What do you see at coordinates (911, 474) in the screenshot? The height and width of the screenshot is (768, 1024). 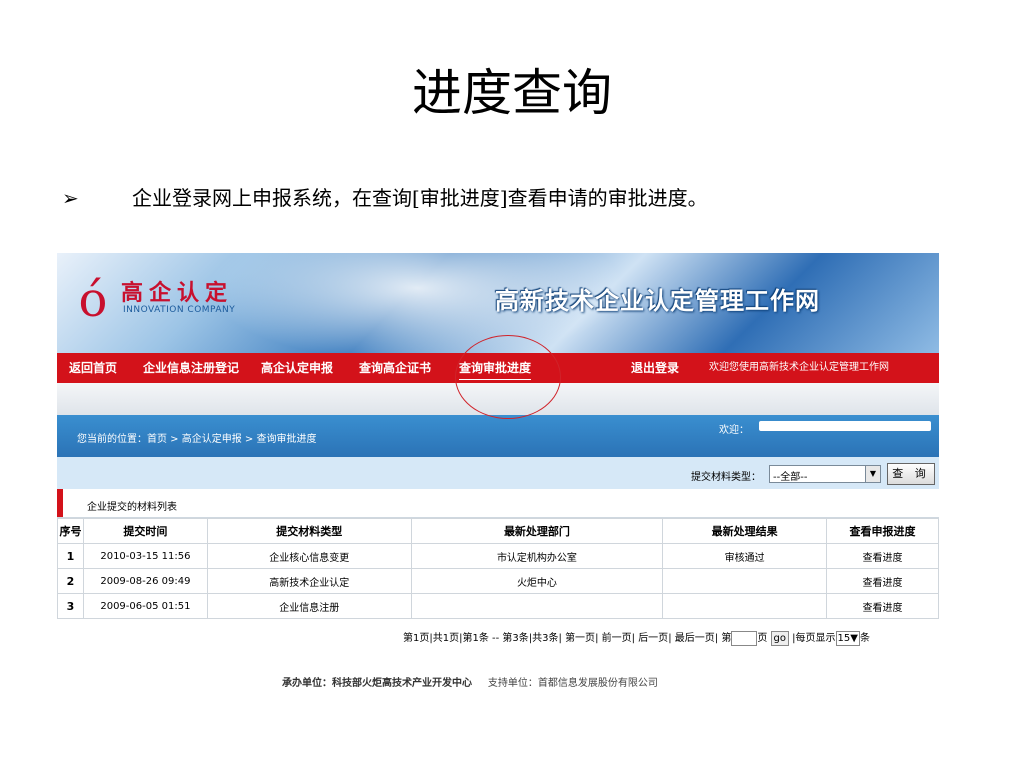 I see `query-button: 查 询` at bounding box center [911, 474].